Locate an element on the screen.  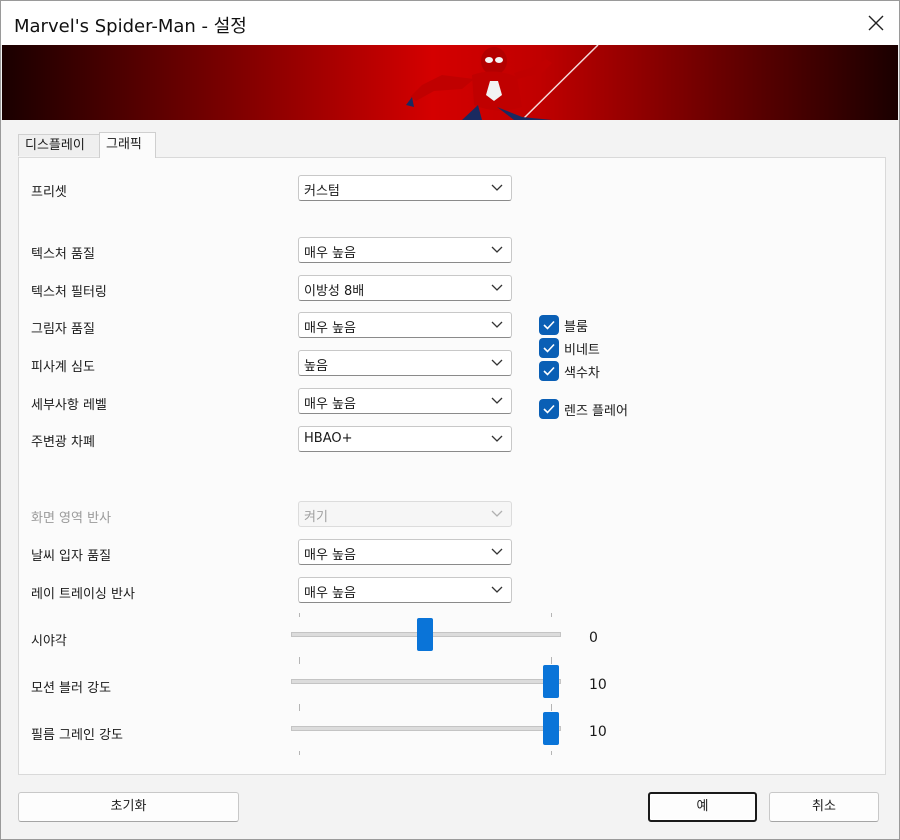
film-grain-slider is located at coordinates (426, 732).